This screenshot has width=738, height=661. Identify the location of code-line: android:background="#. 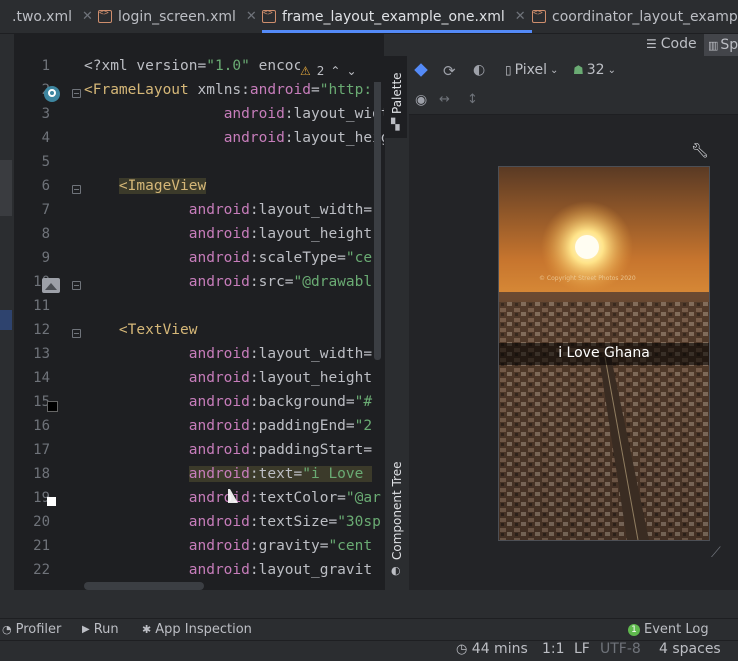
(228, 402).